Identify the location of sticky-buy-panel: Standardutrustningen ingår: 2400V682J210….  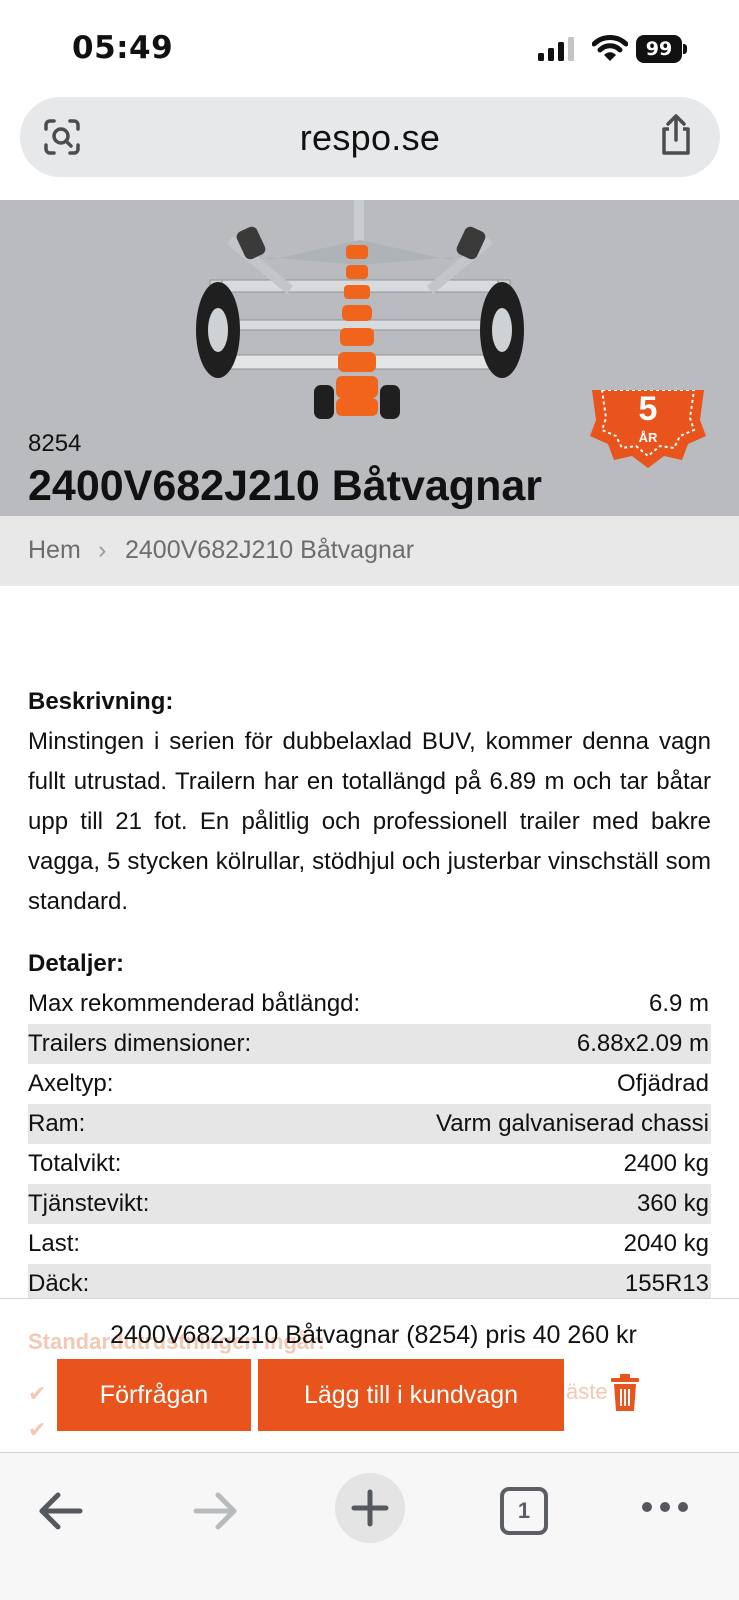
(369, 1374).